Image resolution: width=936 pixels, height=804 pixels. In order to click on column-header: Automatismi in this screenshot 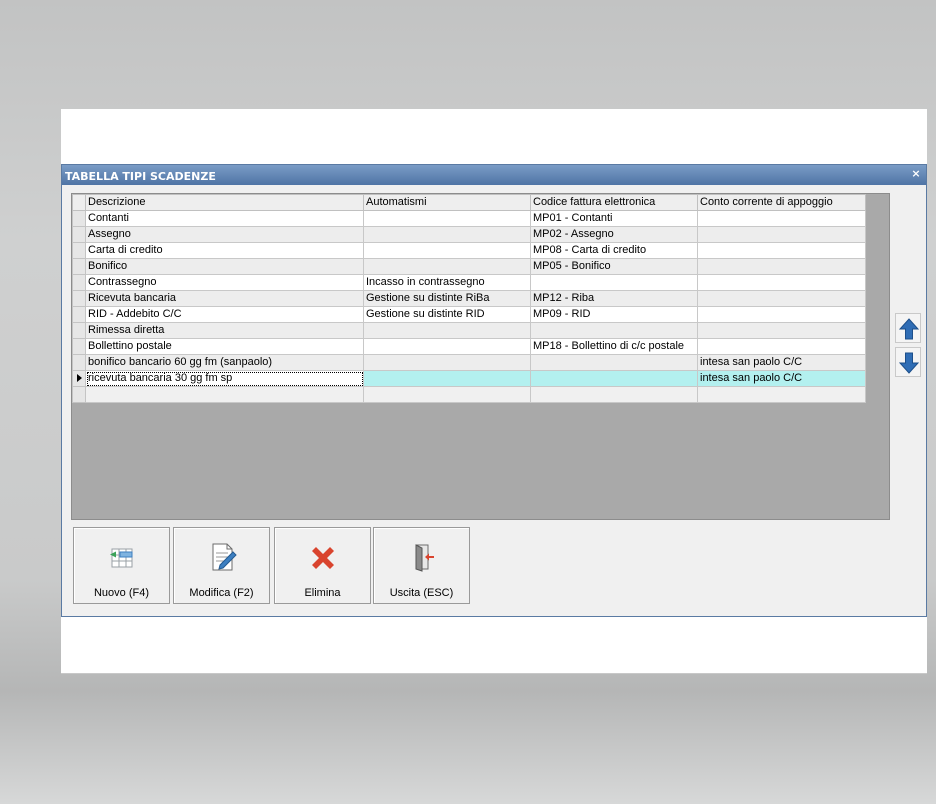, I will do `click(447, 202)`.